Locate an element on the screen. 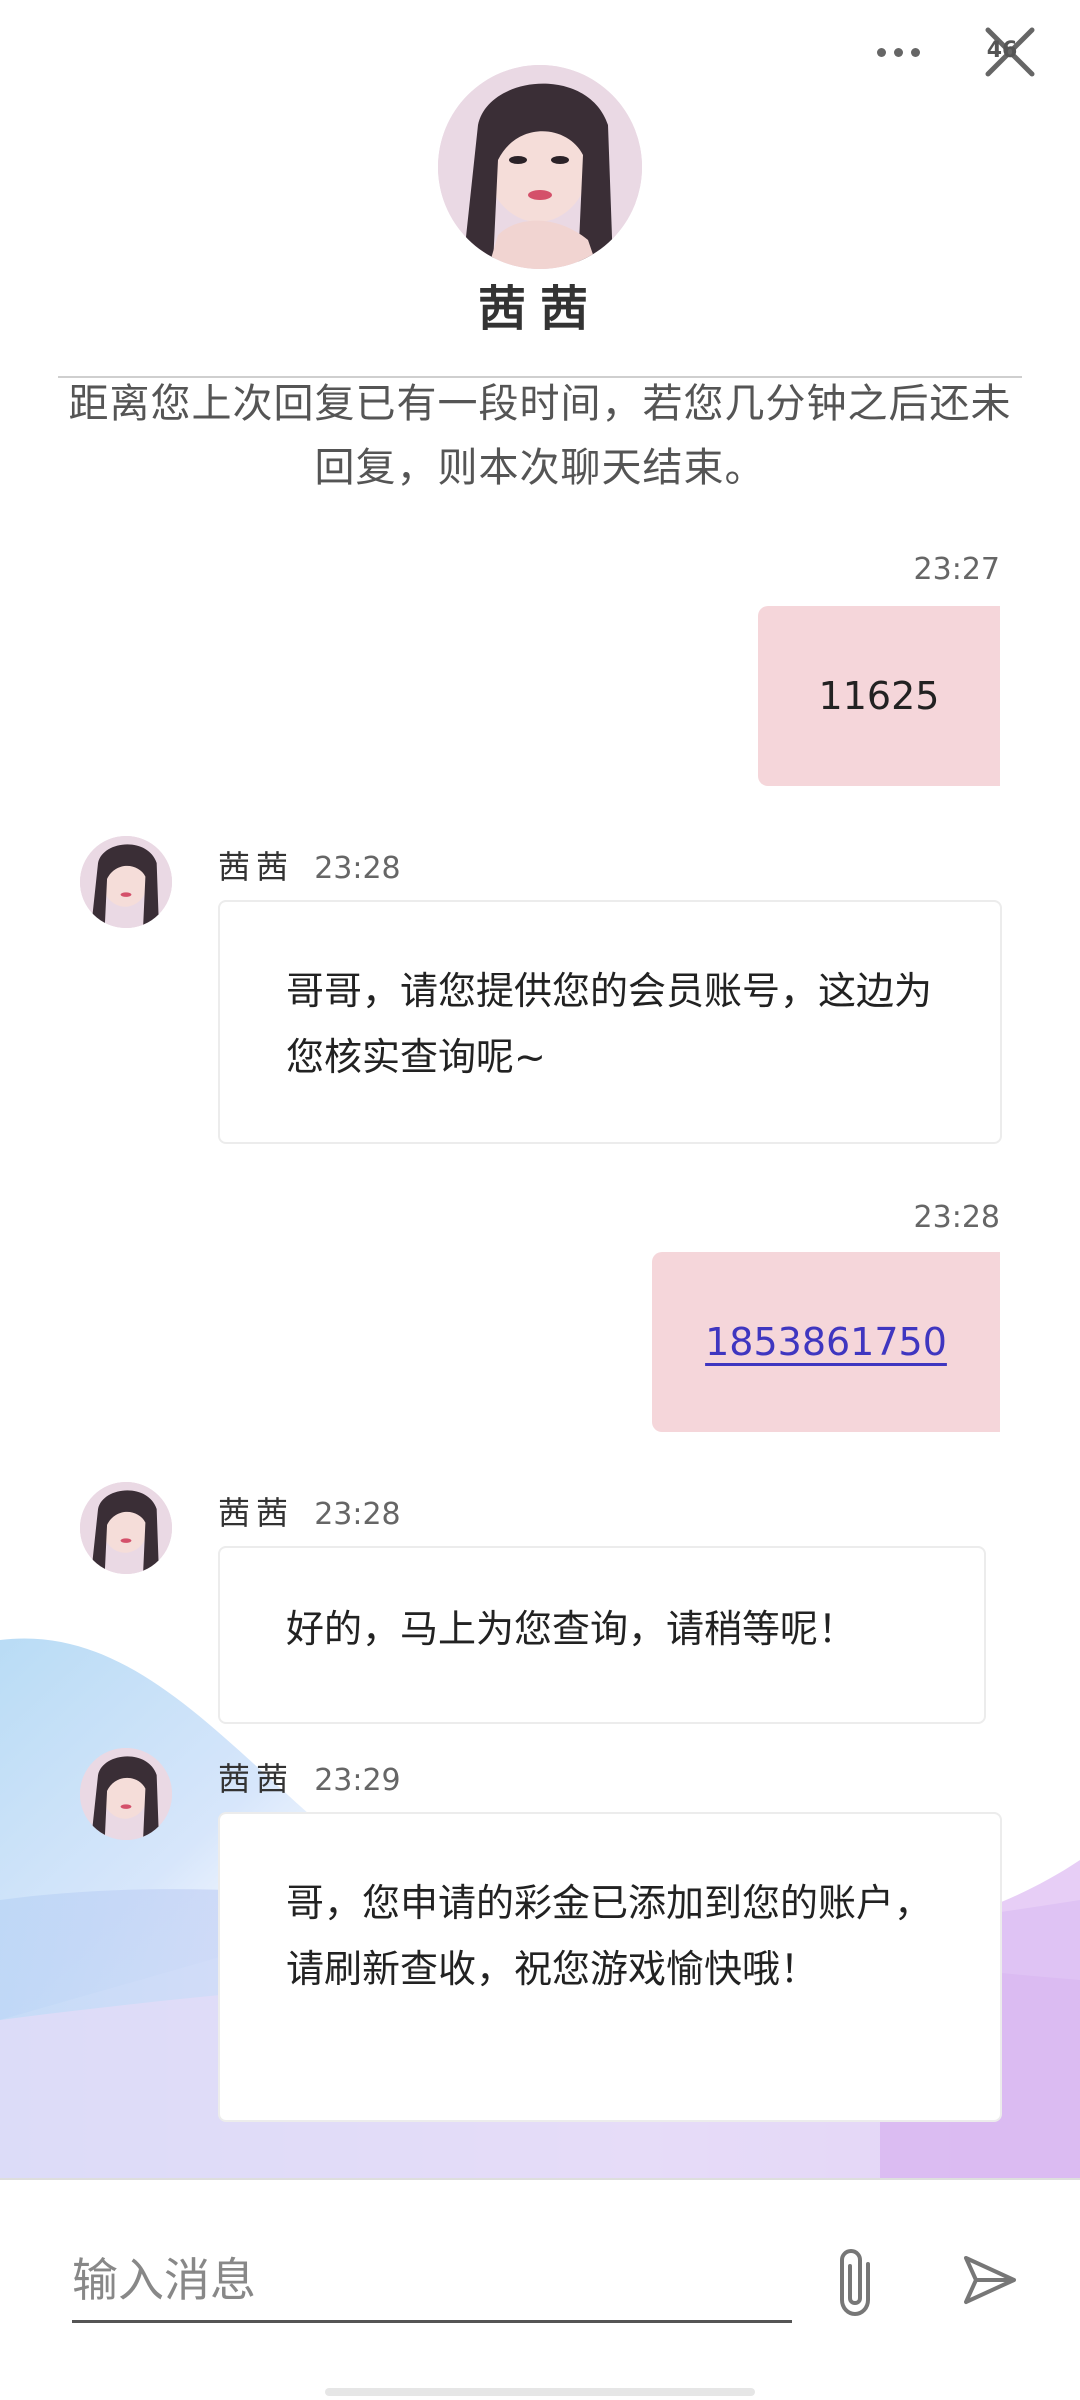  outgoing-message: 11625 is located at coordinates (879, 696).